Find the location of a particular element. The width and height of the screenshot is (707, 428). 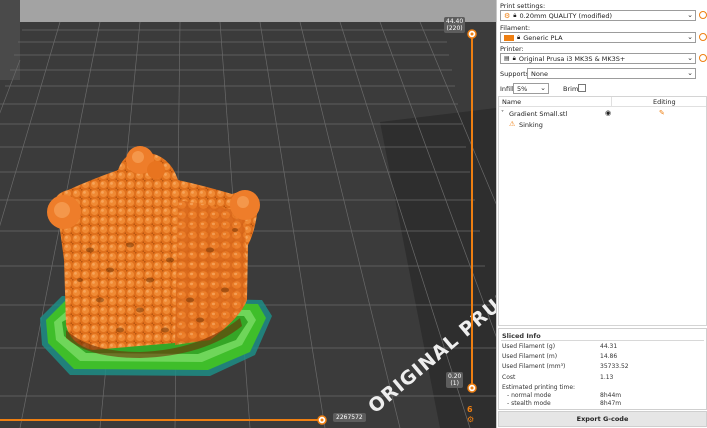

sinking-label: Sinking is located at coordinates (531, 125).